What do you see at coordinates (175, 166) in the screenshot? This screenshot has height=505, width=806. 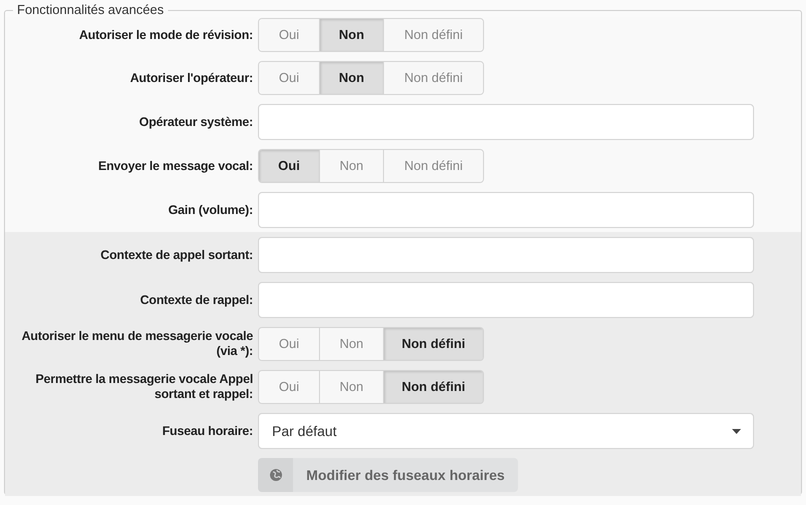 I see `field-label: Envoyer le message vocal:` at bounding box center [175, 166].